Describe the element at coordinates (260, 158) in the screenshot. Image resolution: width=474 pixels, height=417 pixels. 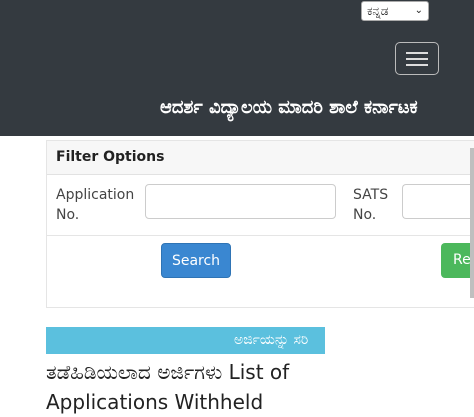
I see `filter-card-title: Filter Options` at that location.